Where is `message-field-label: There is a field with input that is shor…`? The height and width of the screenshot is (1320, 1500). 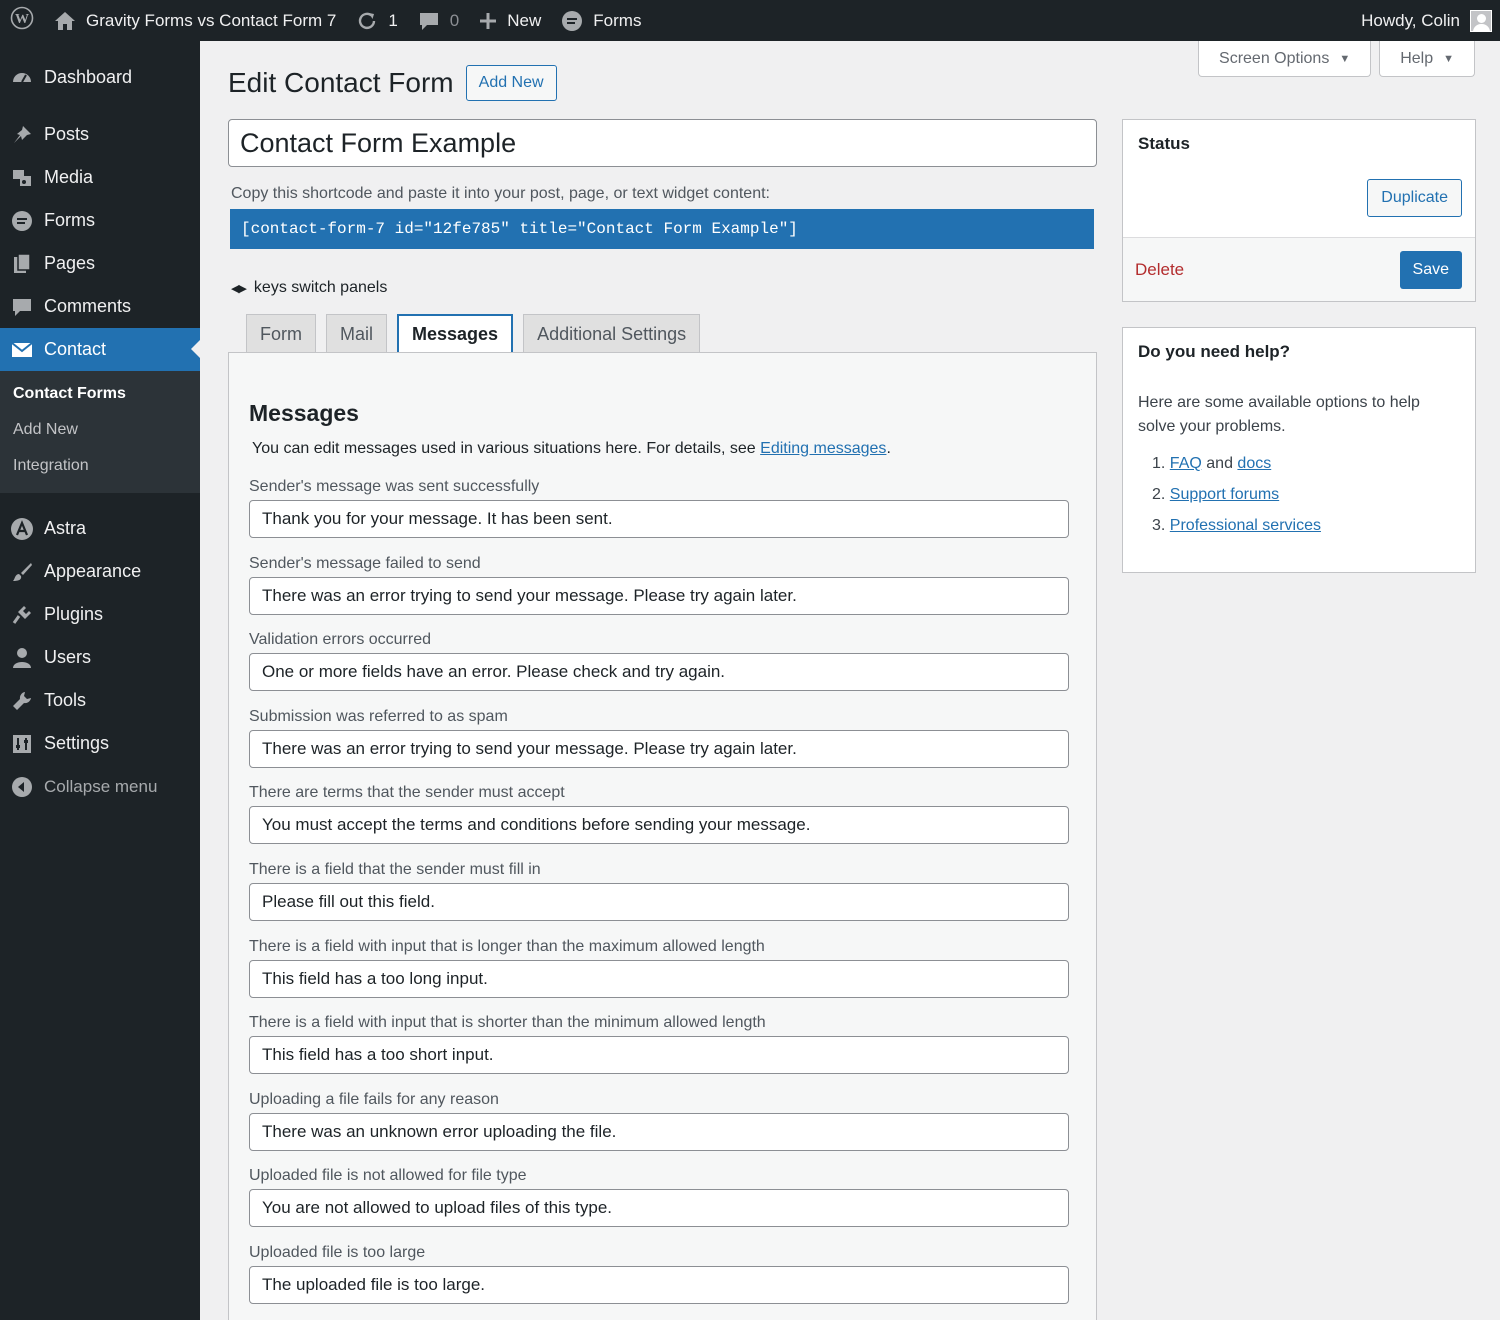 message-field-label: There is a field with input that is shor… is located at coordinates (507, 1022).